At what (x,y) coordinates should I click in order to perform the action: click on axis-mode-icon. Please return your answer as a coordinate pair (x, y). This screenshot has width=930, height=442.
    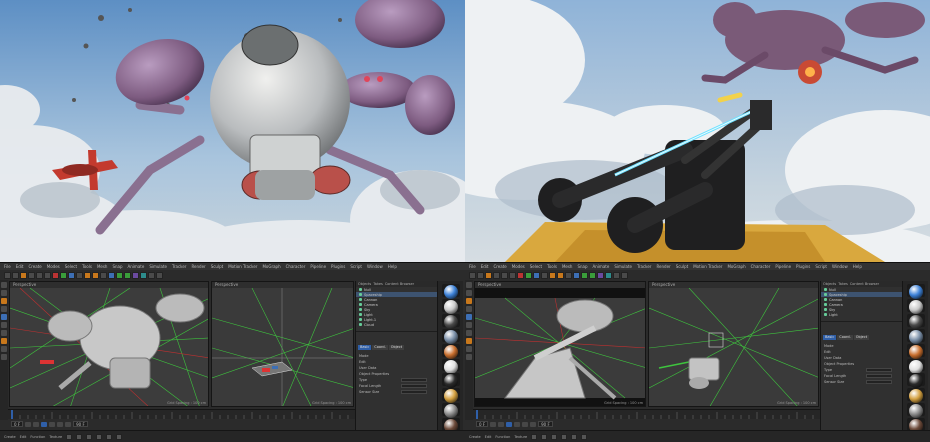
    Looking at the image, I should click on (4, 325).